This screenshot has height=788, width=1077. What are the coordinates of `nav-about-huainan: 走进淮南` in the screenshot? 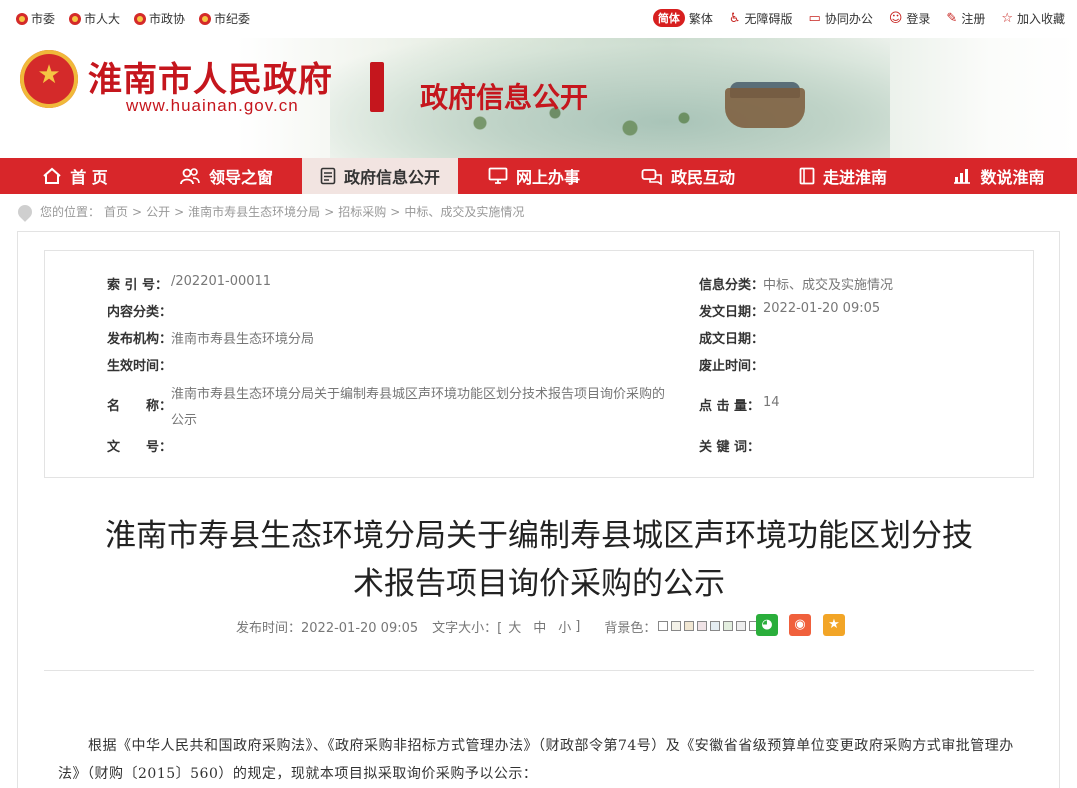 It's located at (843, 176).